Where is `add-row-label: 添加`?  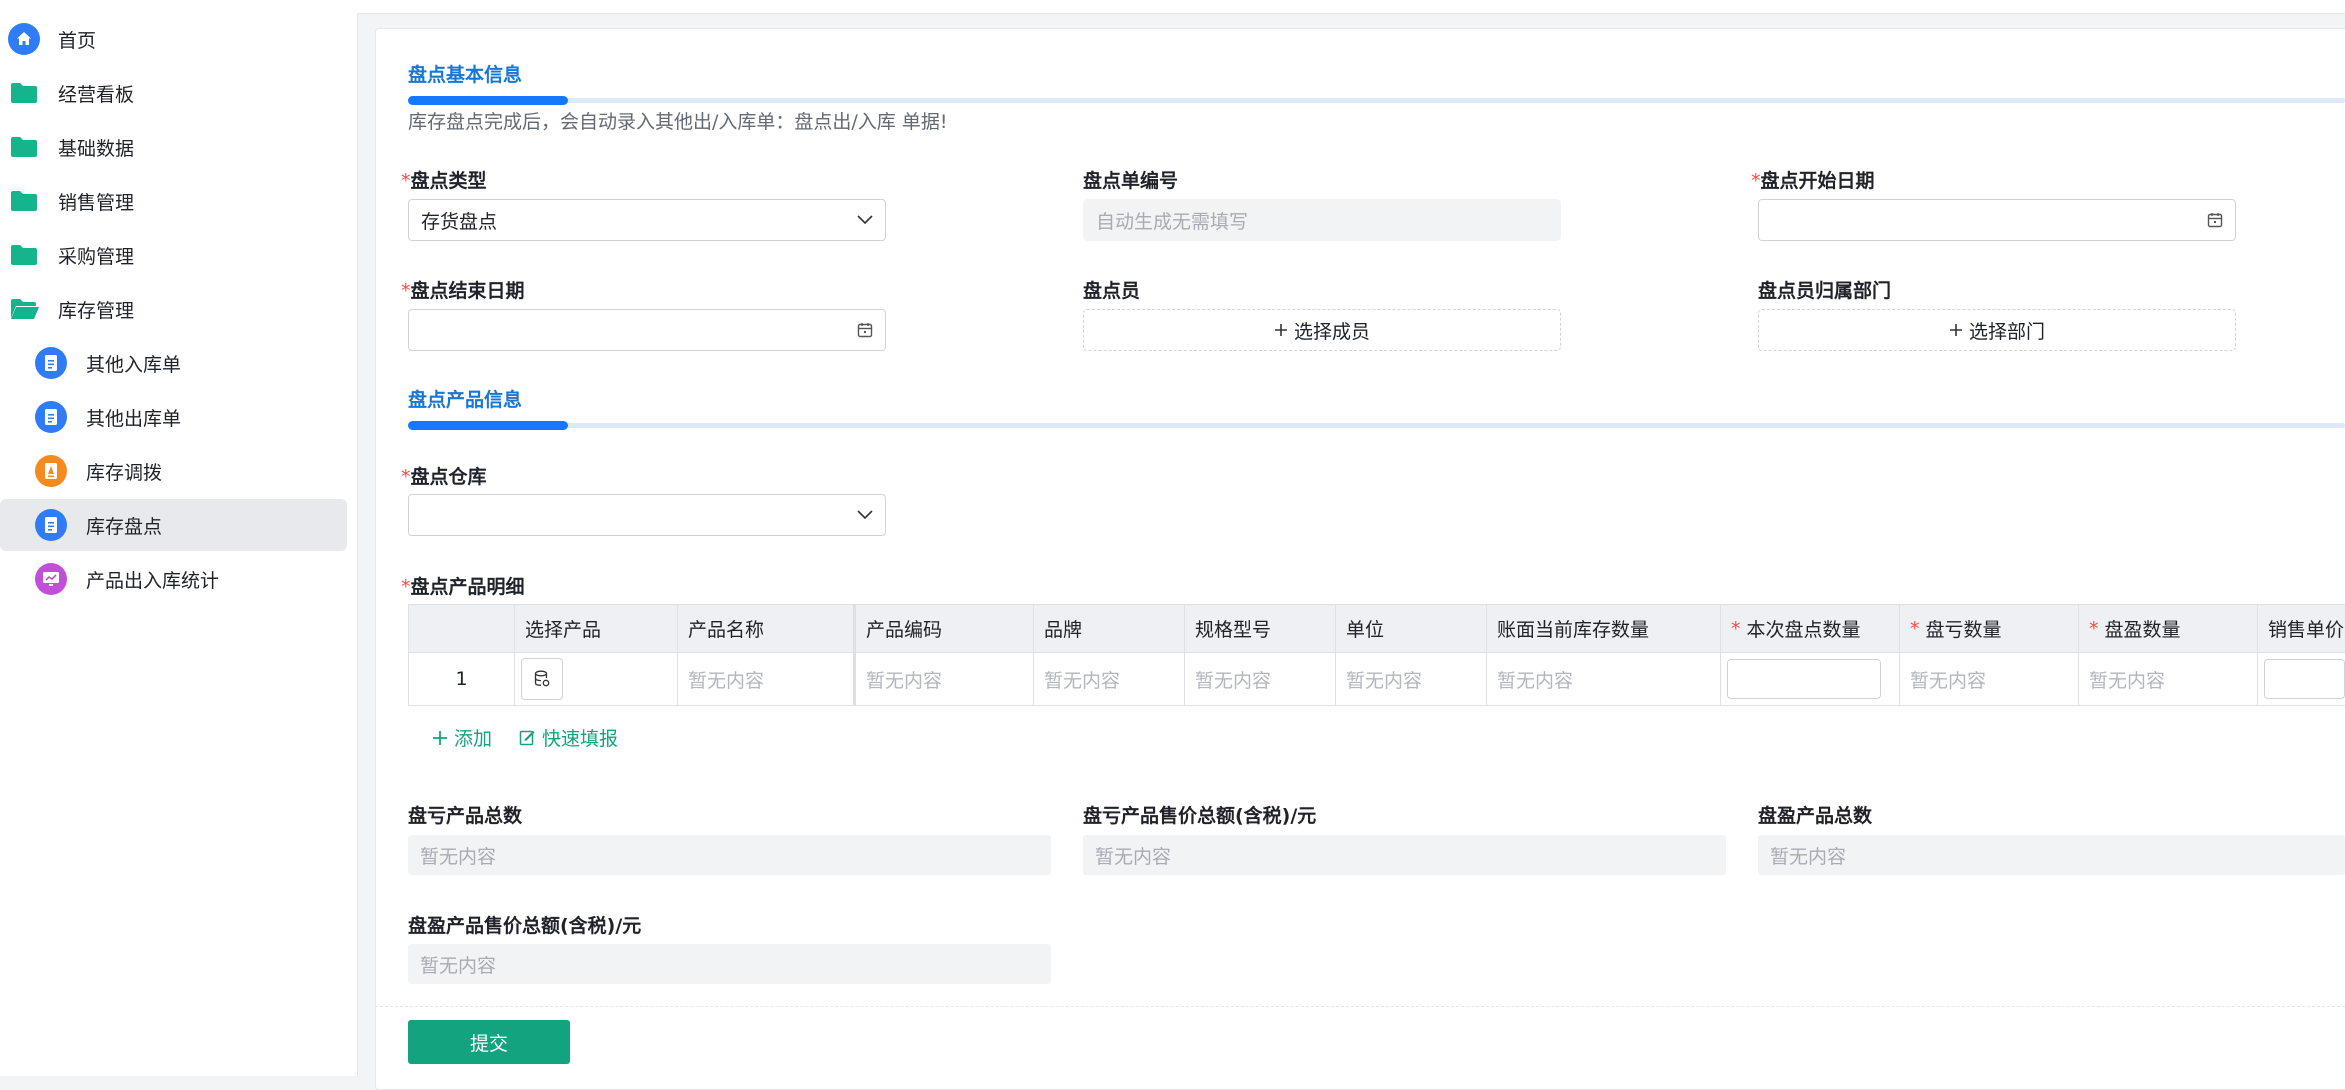 add-row-label: 添加 is located at coordinates (473, 739).